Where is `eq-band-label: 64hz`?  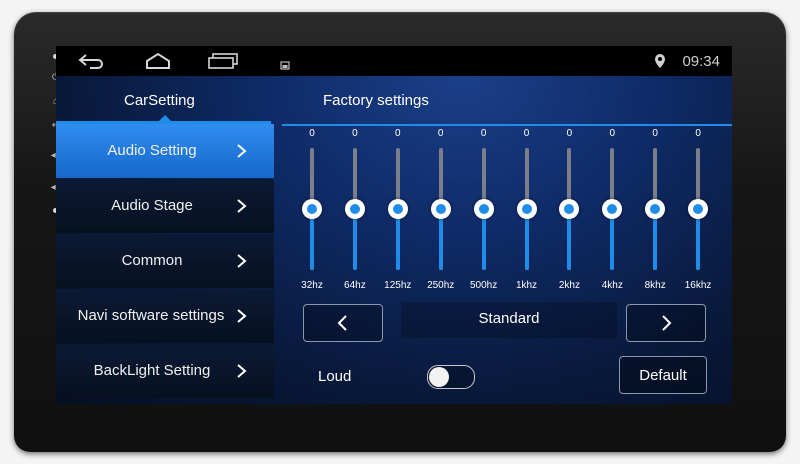
eq-band-label: 64hz is located at coordinates (355, 285).